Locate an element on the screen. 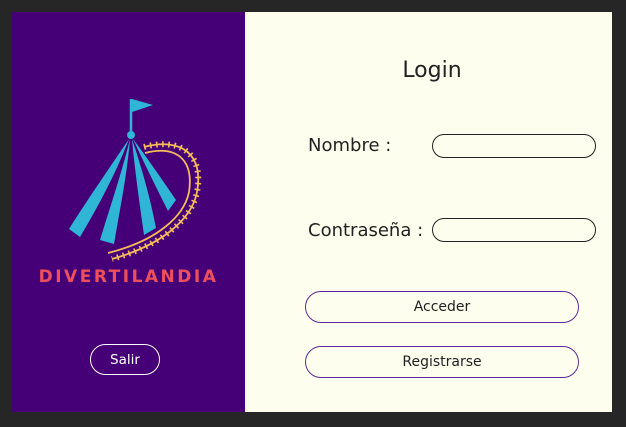  login-title: Login is located at coordinates (432, 70).